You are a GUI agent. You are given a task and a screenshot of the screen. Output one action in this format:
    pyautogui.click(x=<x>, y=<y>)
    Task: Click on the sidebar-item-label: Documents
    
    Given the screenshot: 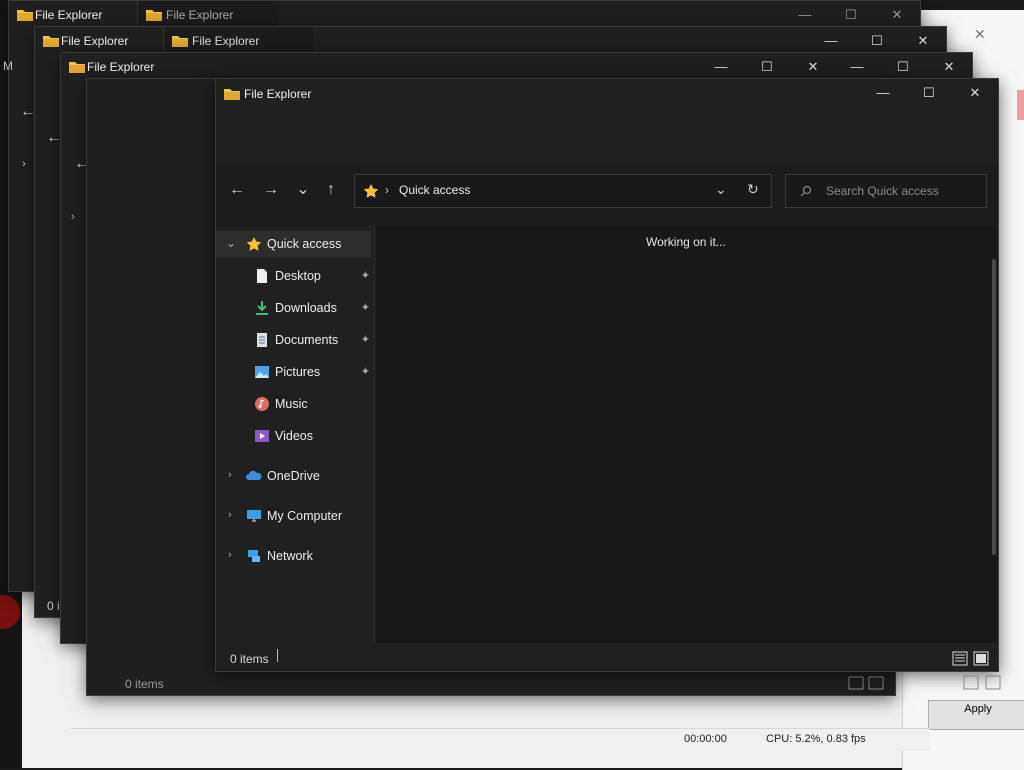 What is the action you would take?
    pyautogui.click(x=307, y=340)
    